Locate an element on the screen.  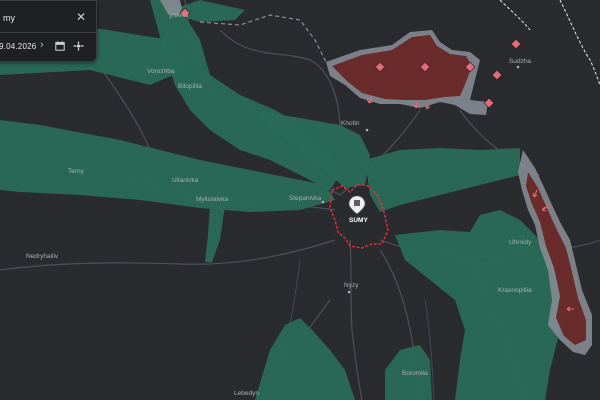
label-khotin: Khotin is located at coordinates (350, 123).